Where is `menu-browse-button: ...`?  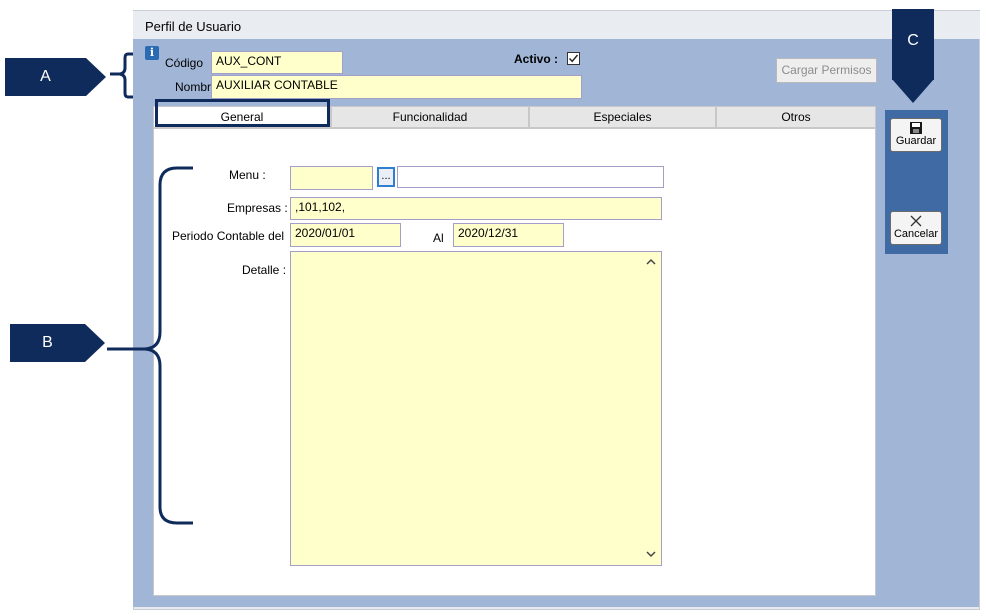 menu-browse-button: ... is located at coordinates (386, 177).